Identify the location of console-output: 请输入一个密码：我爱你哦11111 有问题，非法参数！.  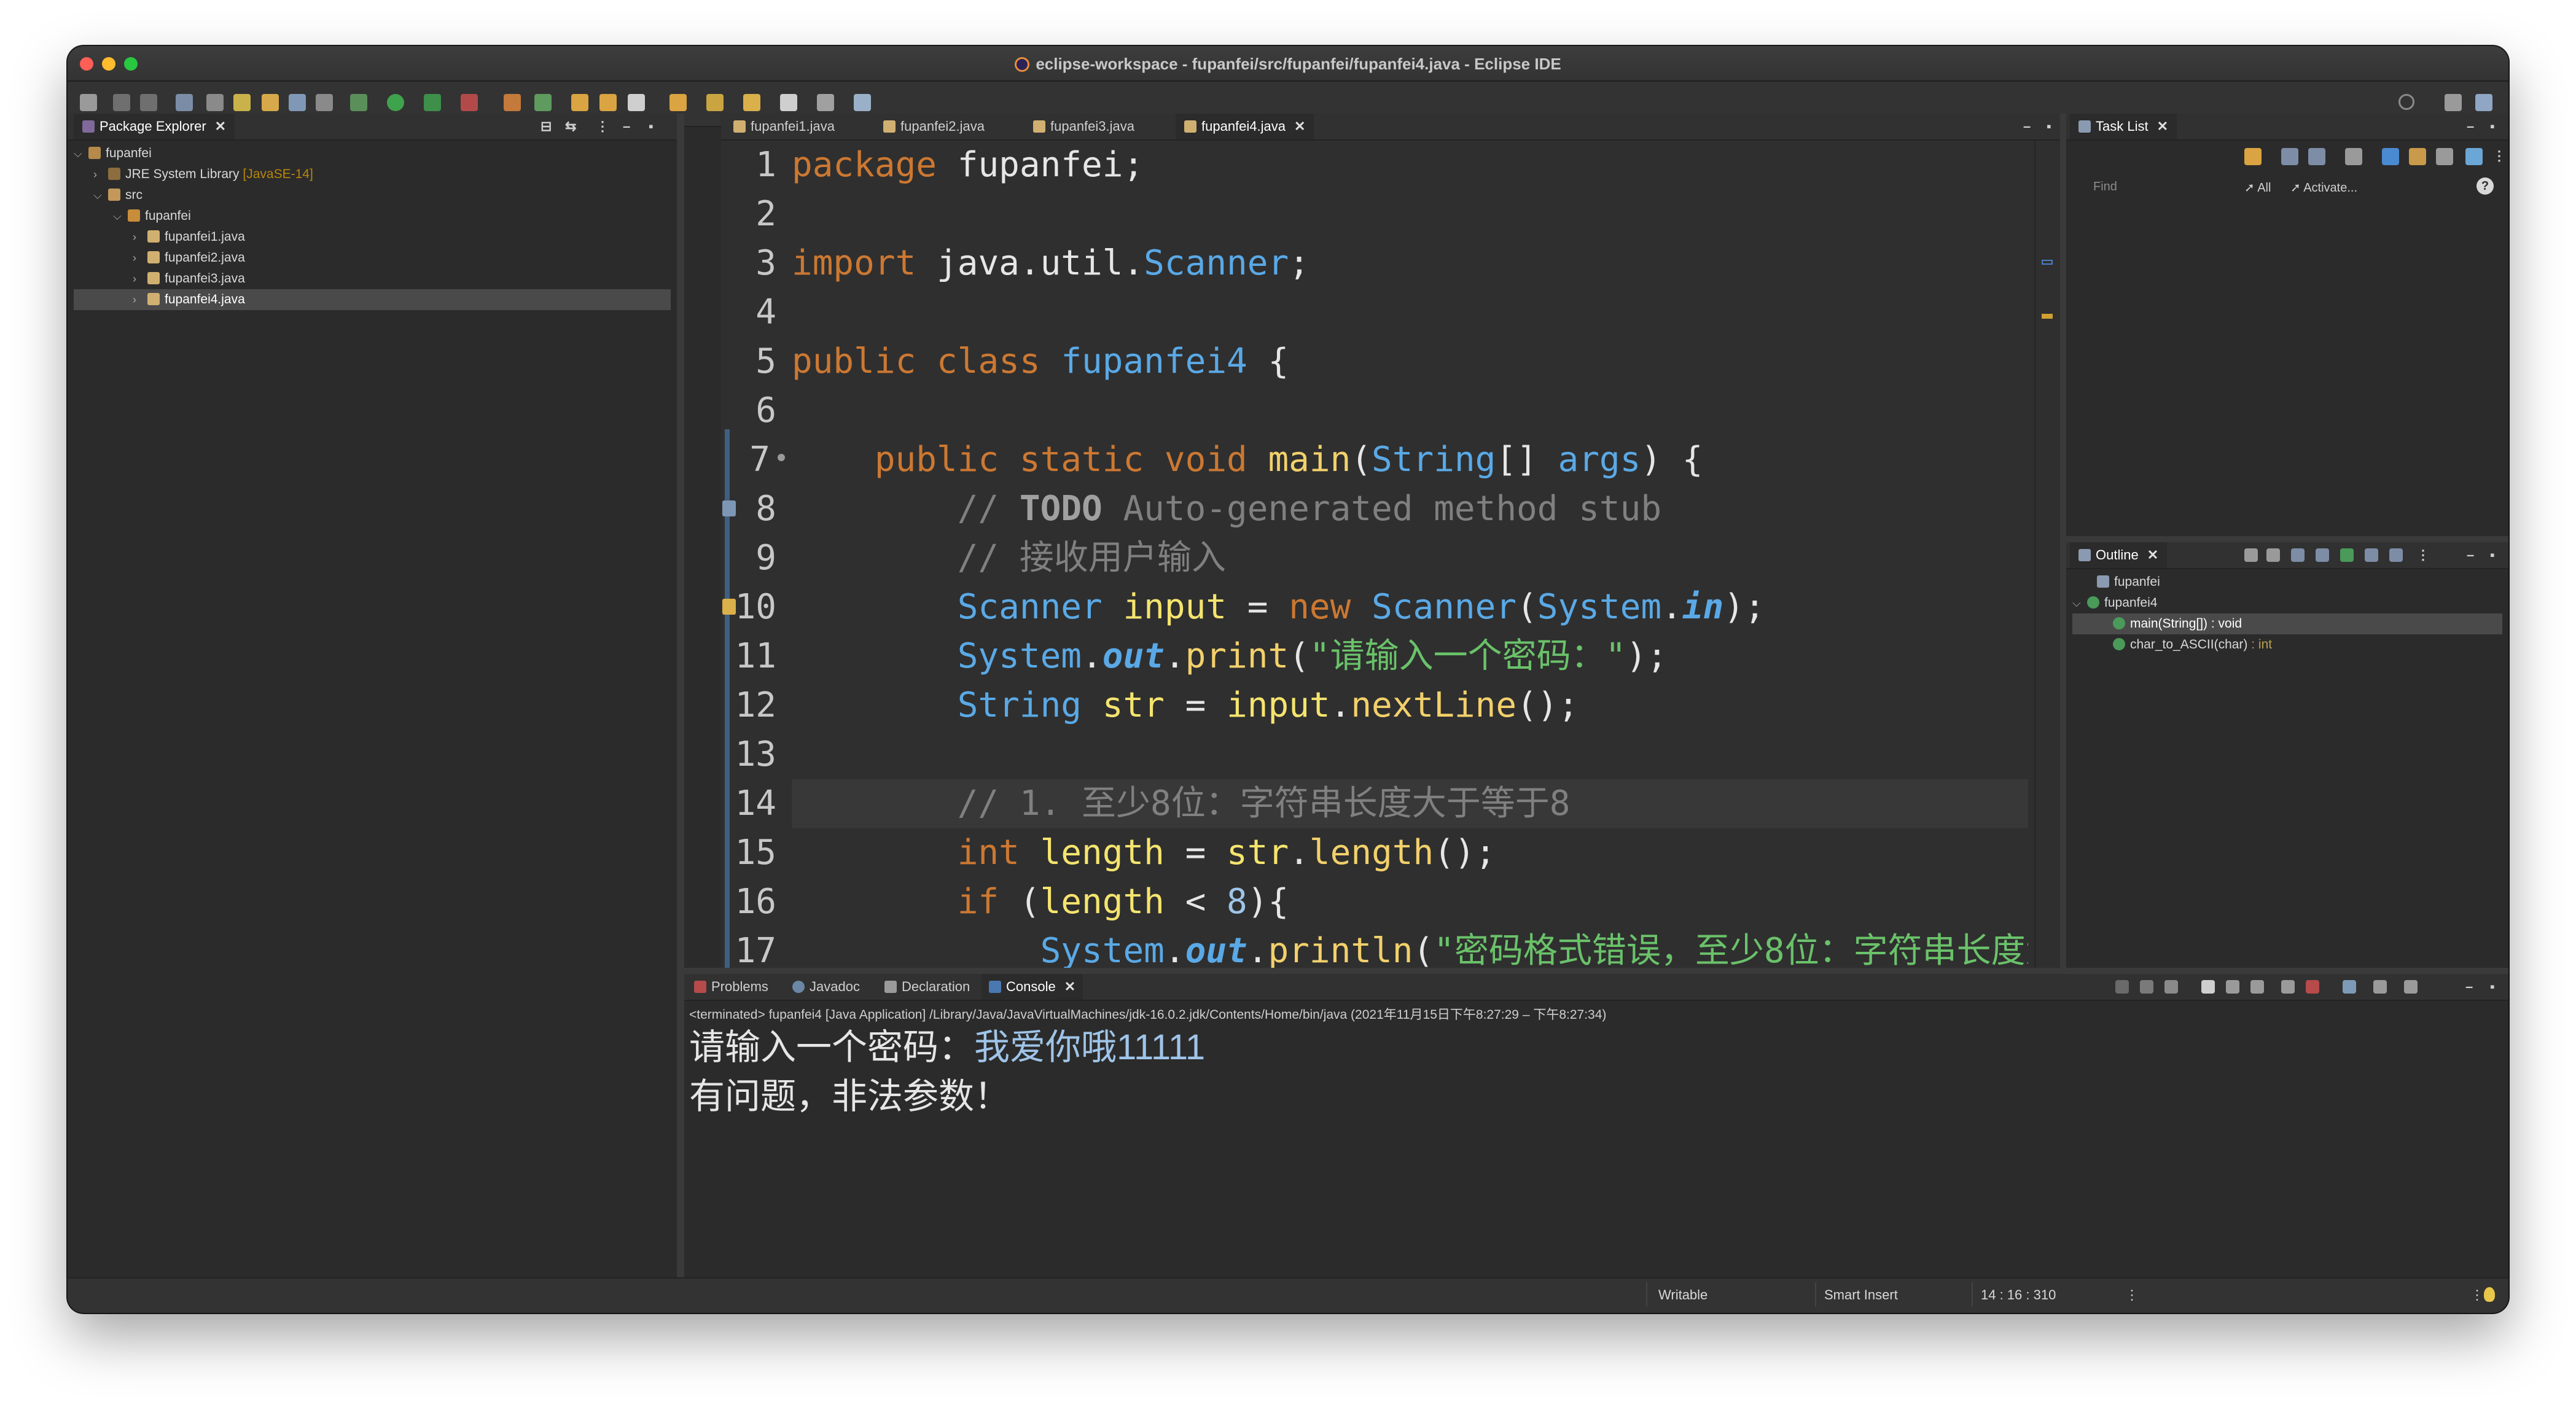
(947, 1072).